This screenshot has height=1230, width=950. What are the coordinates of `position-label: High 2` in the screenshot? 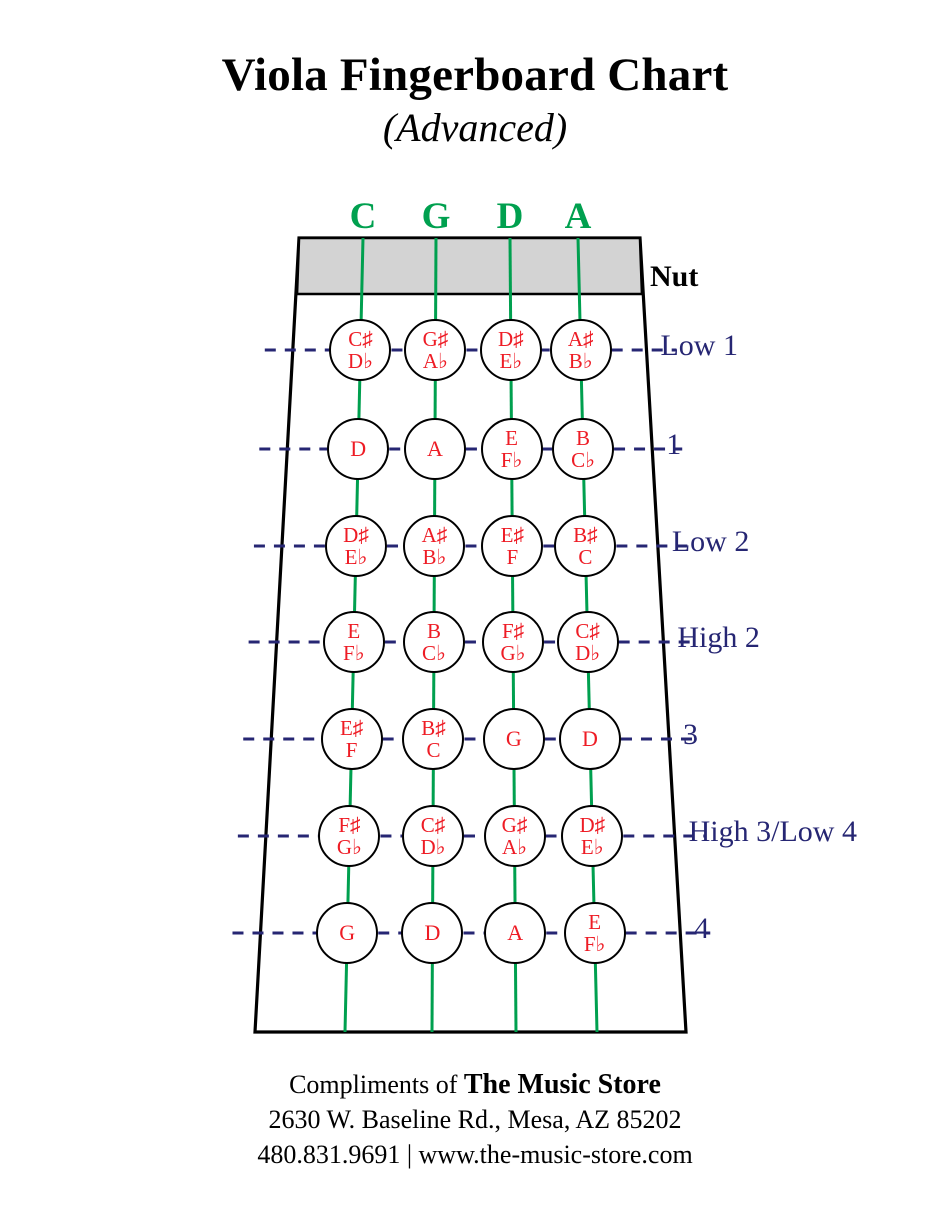 It's located at (718, 637).